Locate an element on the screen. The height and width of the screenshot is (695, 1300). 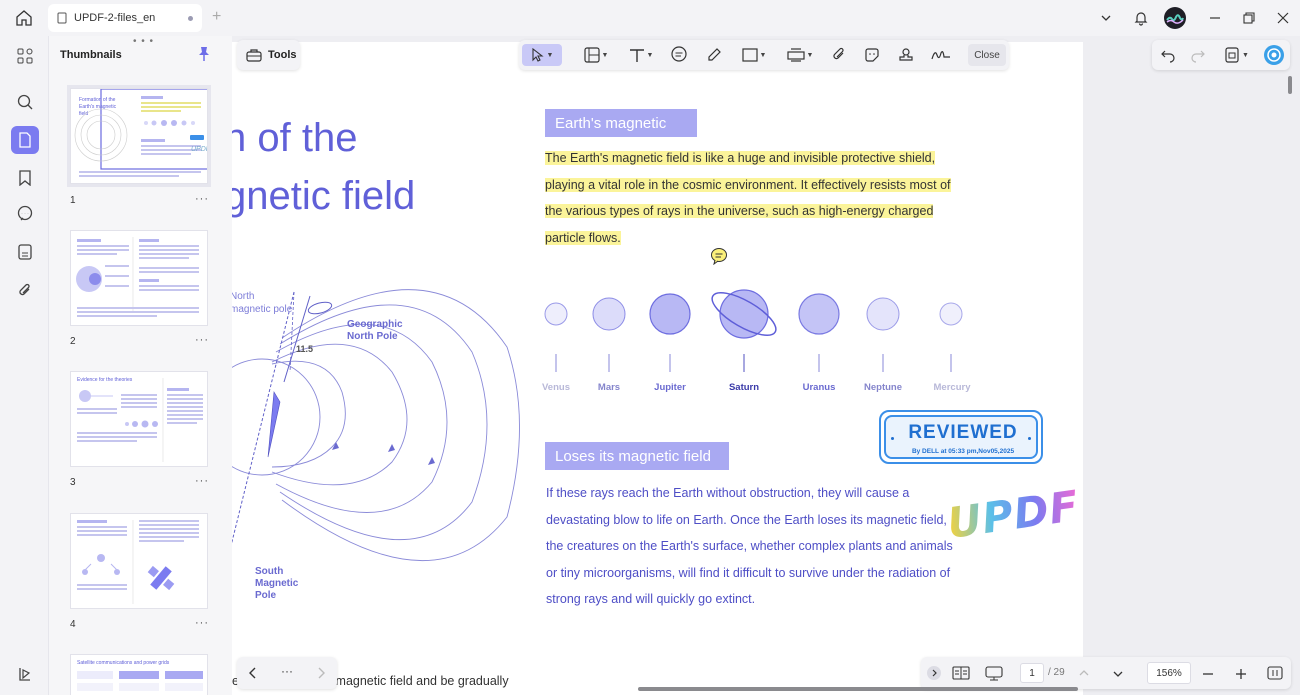
save-button: ▼ is located at coordinates (1236, 55).